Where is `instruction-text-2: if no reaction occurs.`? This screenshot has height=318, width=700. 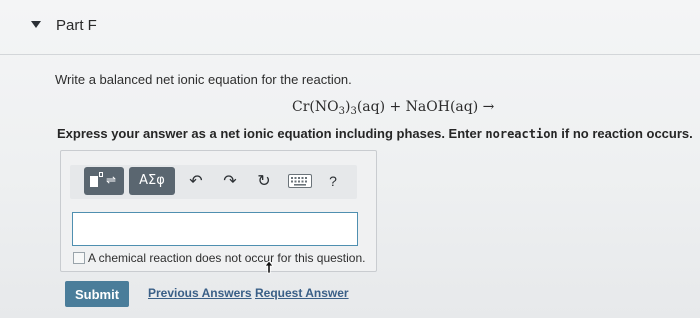
instruction-text-2: if no reaction occurs. is located at coordinates (625, 133).